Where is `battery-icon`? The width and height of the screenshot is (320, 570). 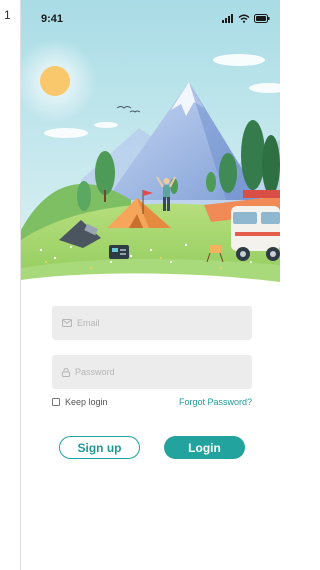
battery-icon is located at coordinates (262, 18).